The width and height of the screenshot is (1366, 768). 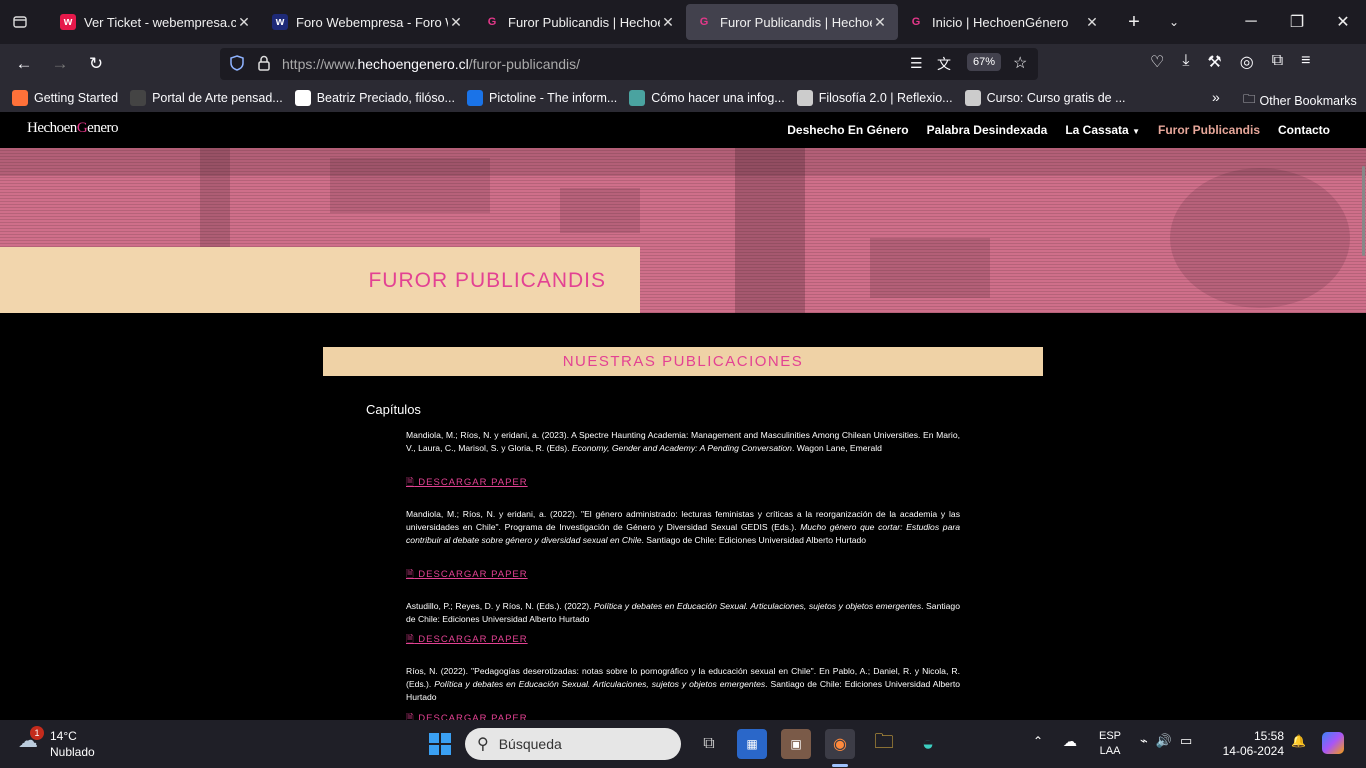 I want to click on weather-temp: 14°C, so click(x=63, y=736).